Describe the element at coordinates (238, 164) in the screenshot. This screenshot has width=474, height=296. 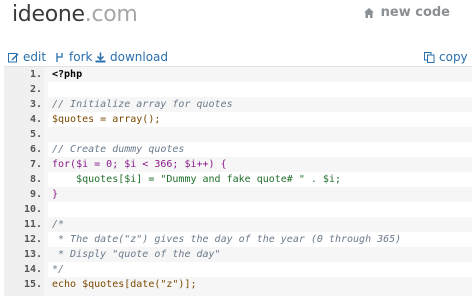
I see `code-row: 7. for($i = 0; $i < 366; $i++) {` at that location.